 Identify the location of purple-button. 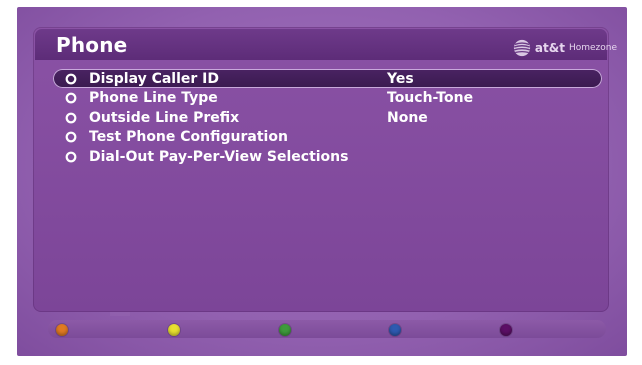
(506, 330).